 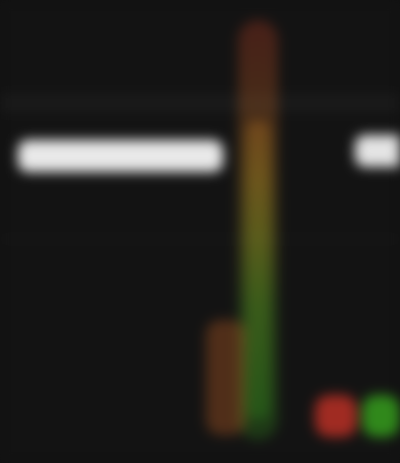 What do you see at coordinates (226, 377) in the screenshot?
I see `orange-side-indicator` at bounding box center [226, 377].